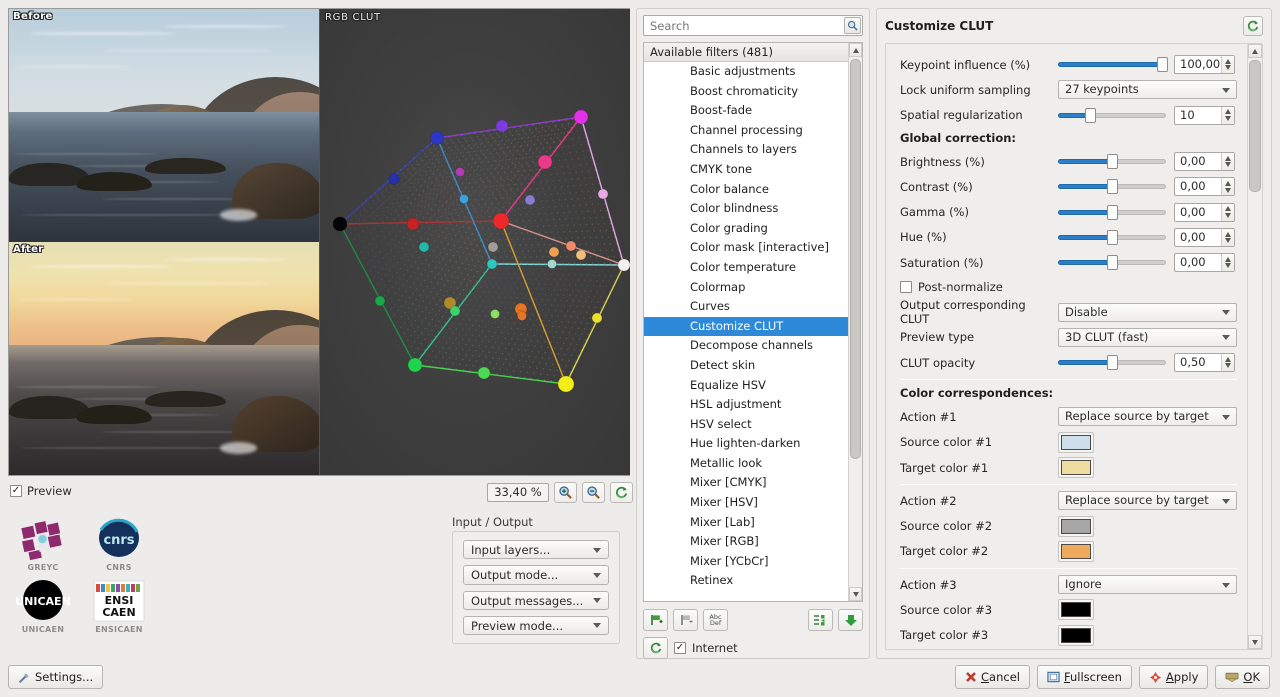 This screenshot has width=1280, height=697. Describe the element at coordinates (16, 491) in the screenshot. I see `preview-checkbox-box: ✓` at that location.